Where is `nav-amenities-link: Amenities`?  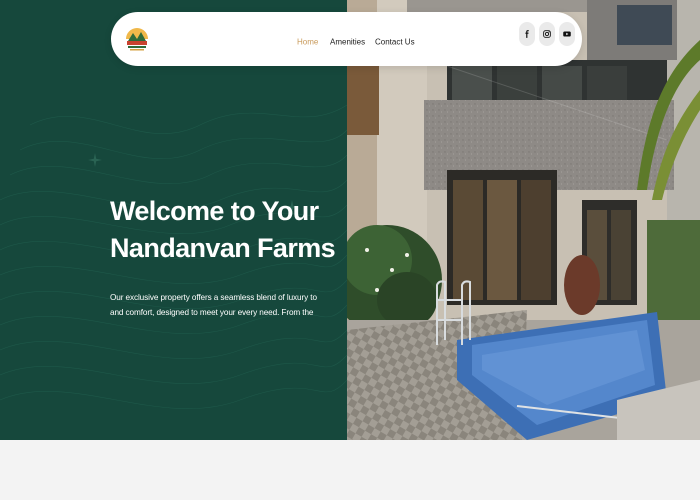
nav-amenities-link: Amenities is located at coordinates (347, 42).